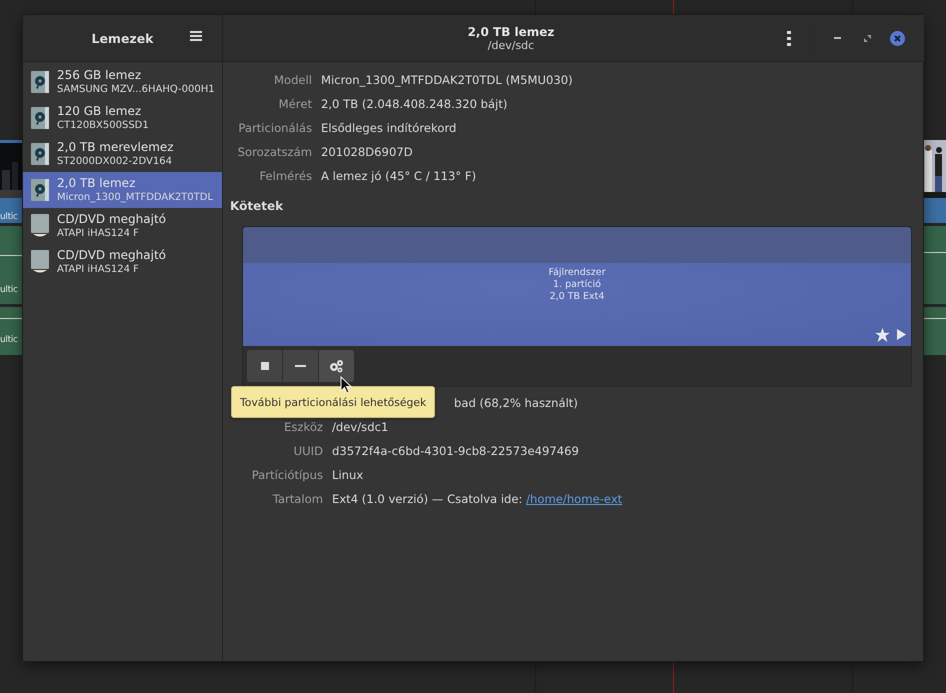  I want to click on disk-list-item: 256 GB lemez SAMSUNG MZV...6HAHQ-000H1, so click(122, 82).